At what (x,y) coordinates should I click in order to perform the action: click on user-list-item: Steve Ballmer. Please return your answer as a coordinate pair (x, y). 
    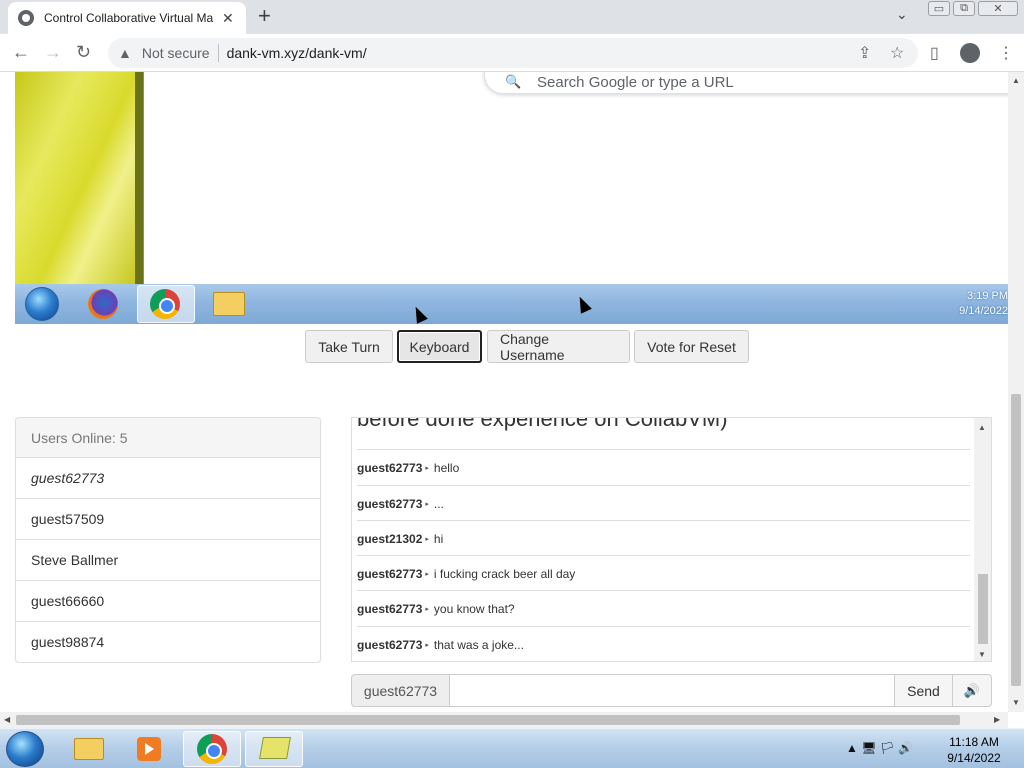
    Looking at the image, I should click on (168, 560).